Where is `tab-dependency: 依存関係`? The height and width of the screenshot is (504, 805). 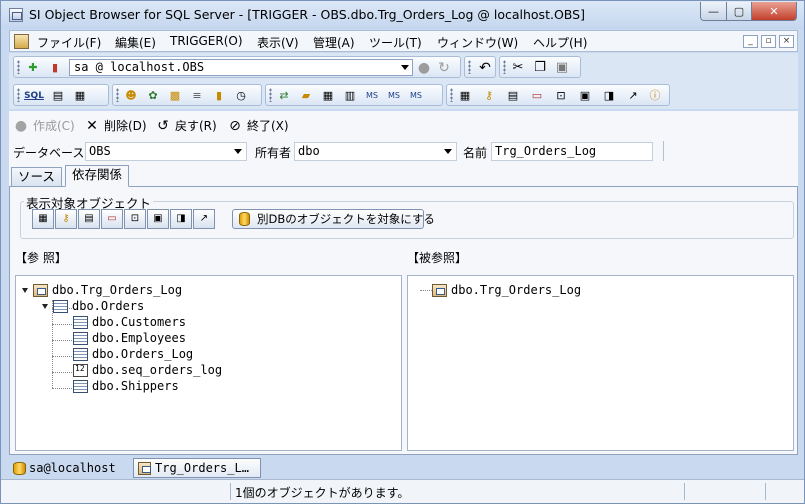
tab-dependency: 依存関係 is located at coordinates (97, 176).